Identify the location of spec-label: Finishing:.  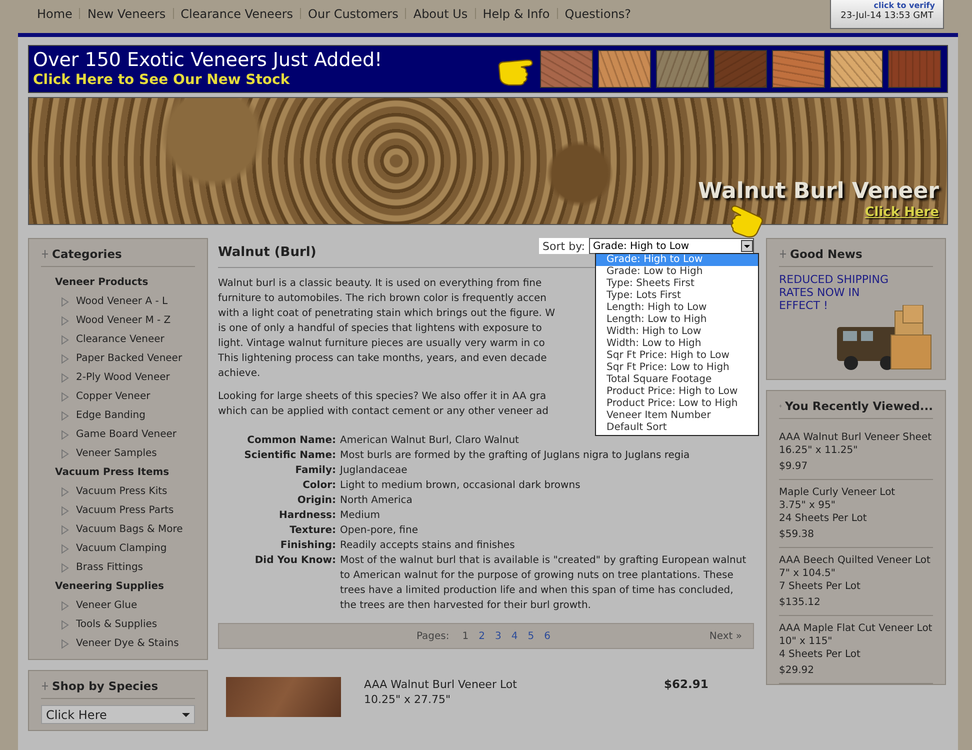
(307, 546).